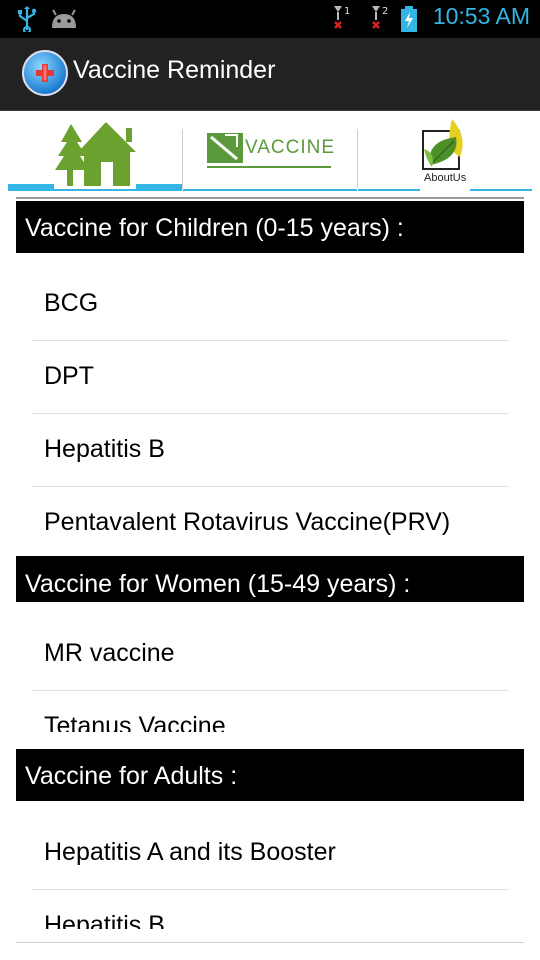 This screenshot has width=540, height=960. I want to click on tab-about-underline-right, so click(501, 190).